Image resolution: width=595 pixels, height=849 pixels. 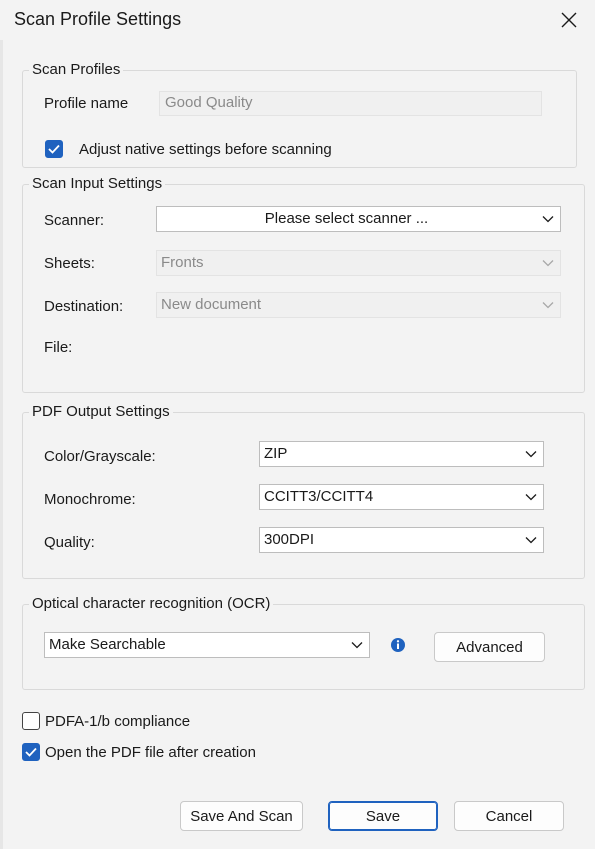 What do you see at coordinates (297, 20) in the screenshot?
I see `title-bar: Scan Profile Settings` at bounding box center [297, 20].